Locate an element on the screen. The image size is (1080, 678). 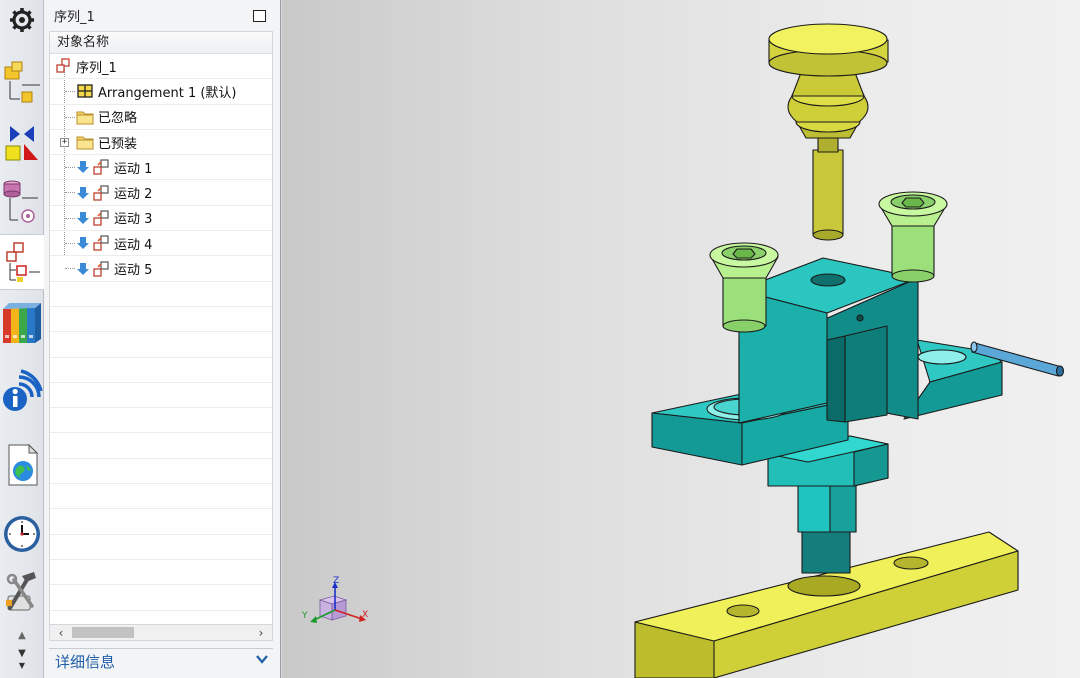
reuse-library-icon is located at coordinates (22, 323).